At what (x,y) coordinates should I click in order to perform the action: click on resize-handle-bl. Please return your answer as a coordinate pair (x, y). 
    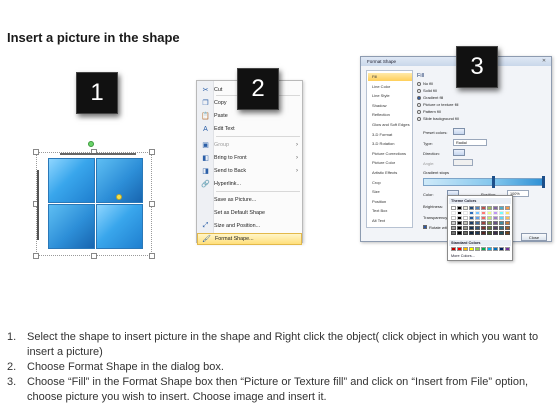
    Looking at the image, I should click on (36, 256).